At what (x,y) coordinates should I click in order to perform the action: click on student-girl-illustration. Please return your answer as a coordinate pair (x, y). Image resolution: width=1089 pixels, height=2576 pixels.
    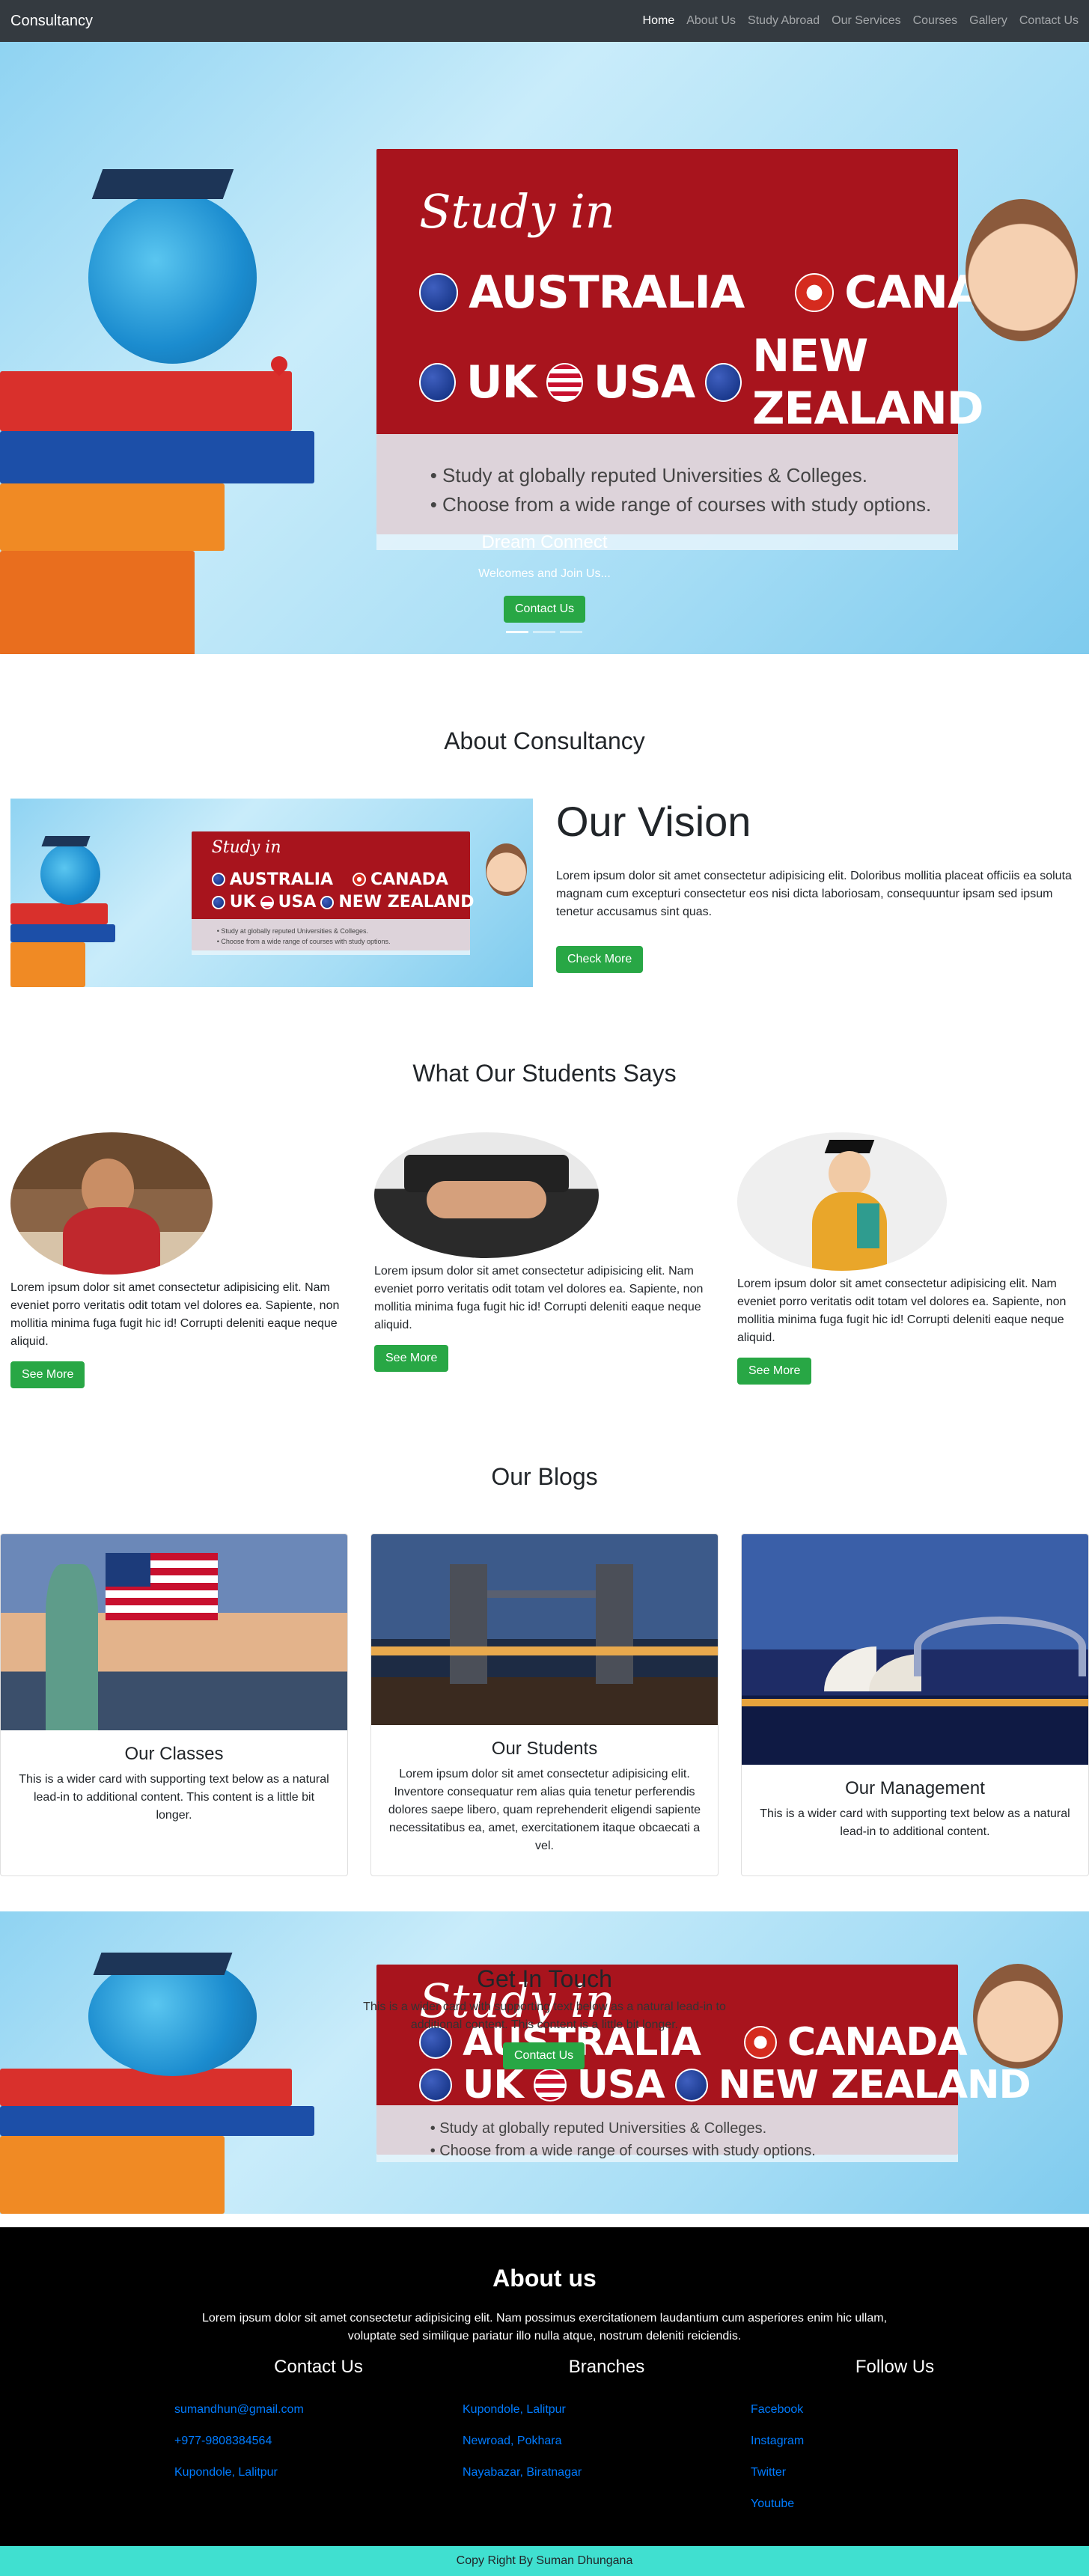
    Looking at the image, I should click on (1013, 490).